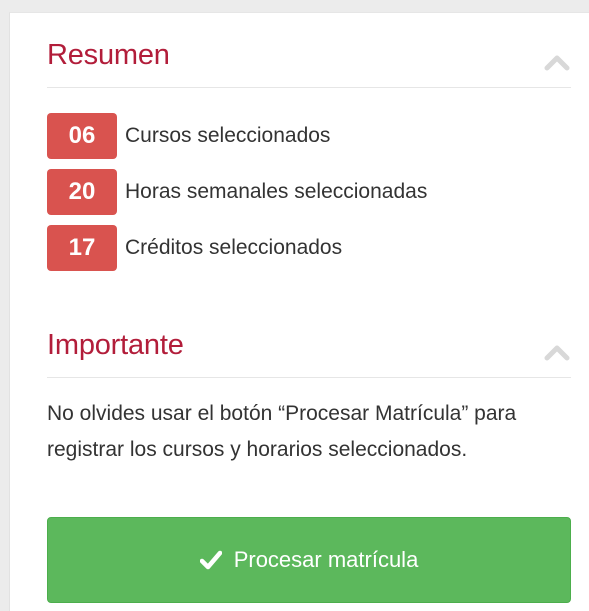 Image resolution: width=589 pixels, height=611 pixels. I want to click on resumen-title: Resumen, so click(108, 55).